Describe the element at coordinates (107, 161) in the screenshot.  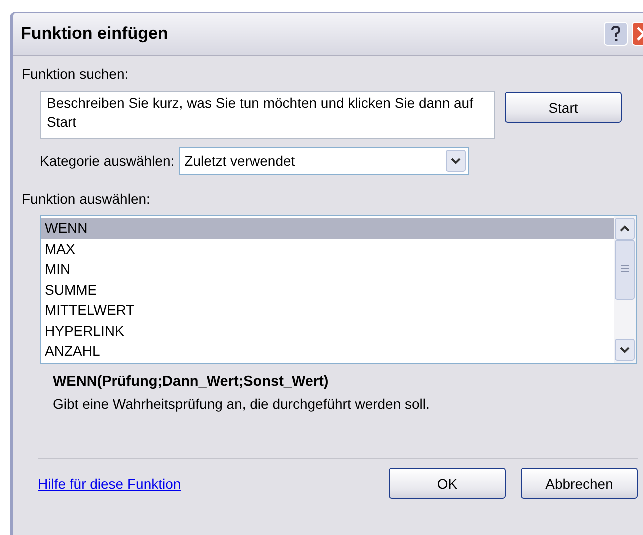
I see `category-label: Kategorie auswählen:` at that location.